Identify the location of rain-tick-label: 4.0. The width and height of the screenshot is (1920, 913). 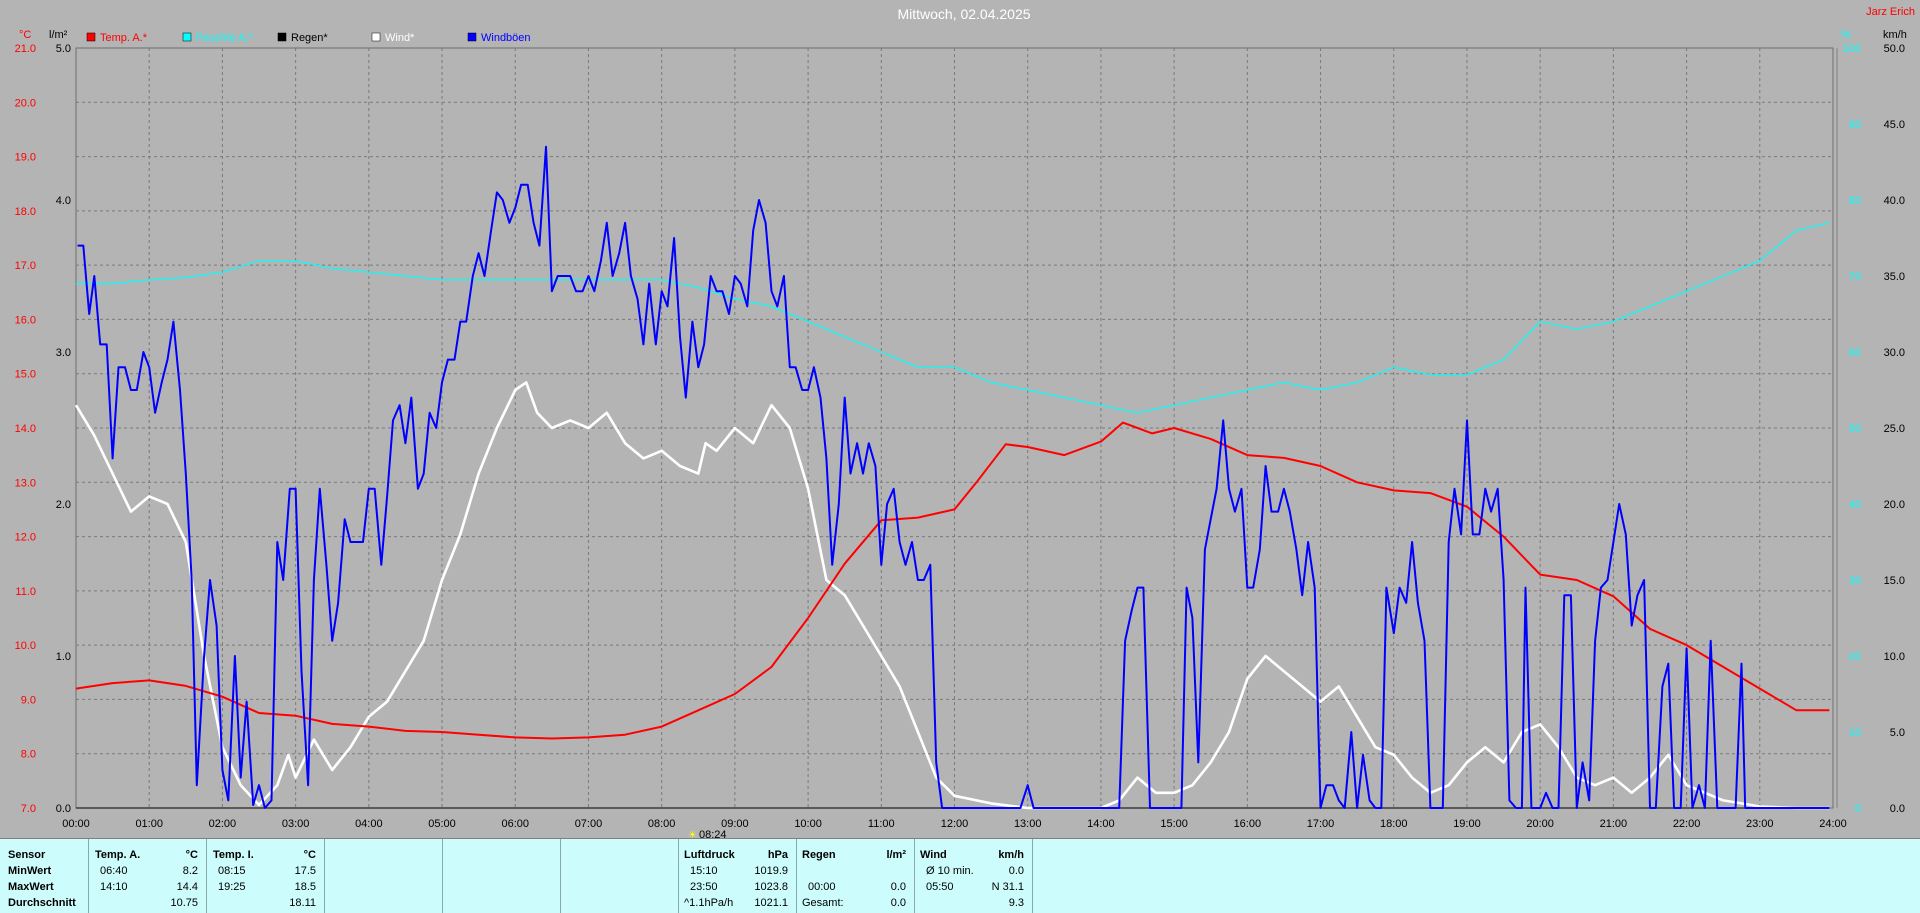
(63, 201).